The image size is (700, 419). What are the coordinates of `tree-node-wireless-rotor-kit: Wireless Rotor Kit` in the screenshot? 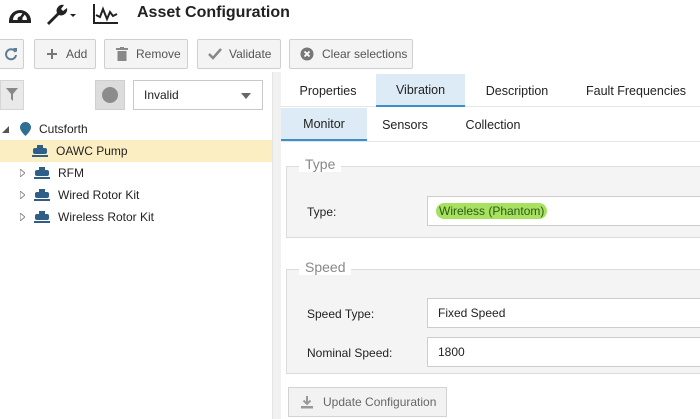 It's located at (136, 217).